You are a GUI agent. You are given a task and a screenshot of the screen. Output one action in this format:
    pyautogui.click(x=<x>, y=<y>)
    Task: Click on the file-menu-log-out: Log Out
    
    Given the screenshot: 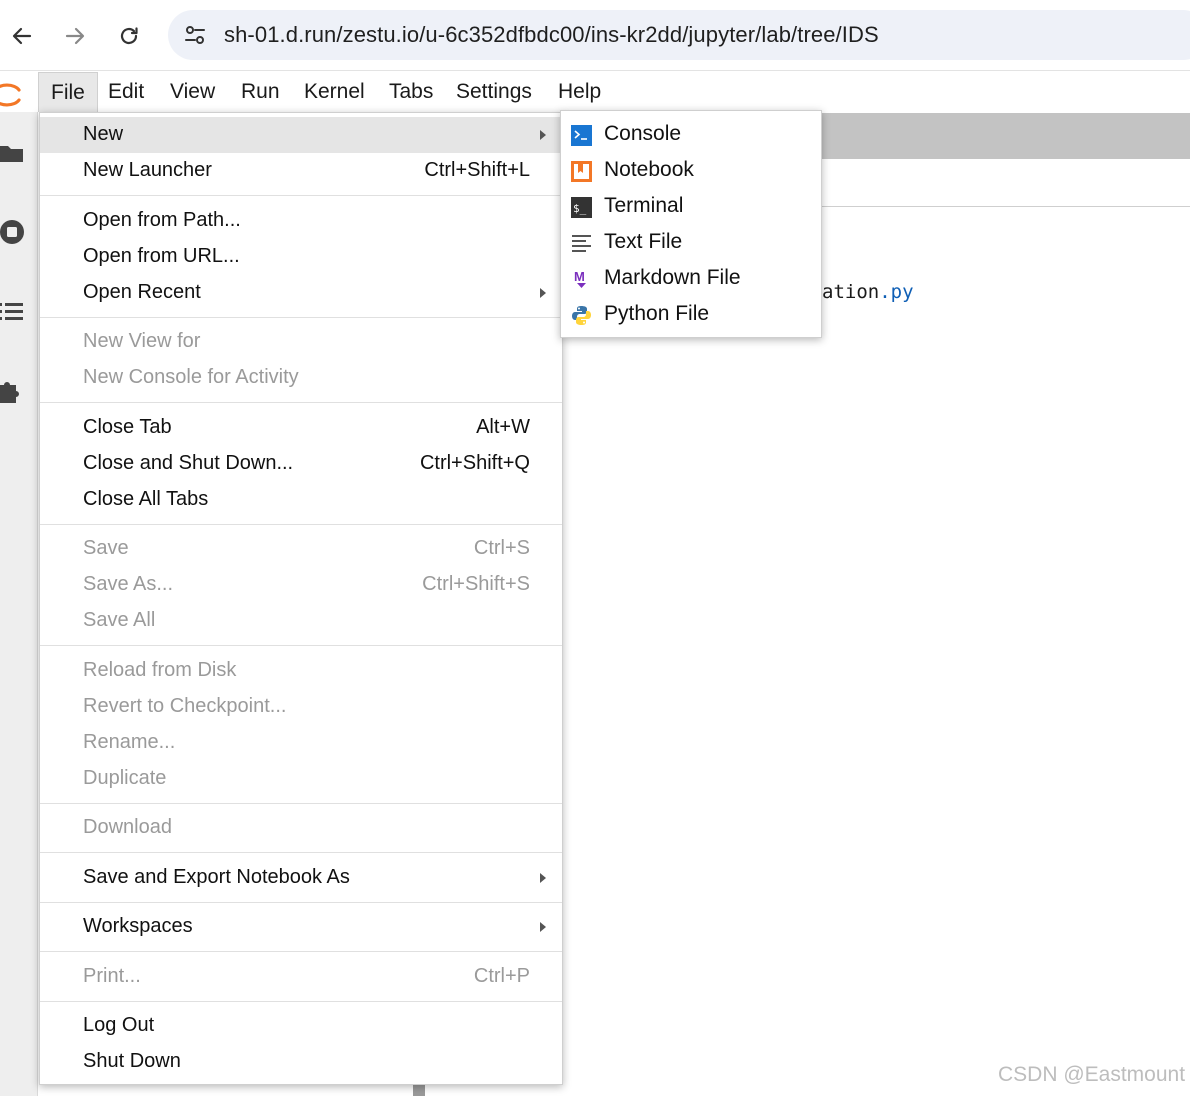 What is the action you would take?
    pyautogui.click(x=301, y=1026)
    